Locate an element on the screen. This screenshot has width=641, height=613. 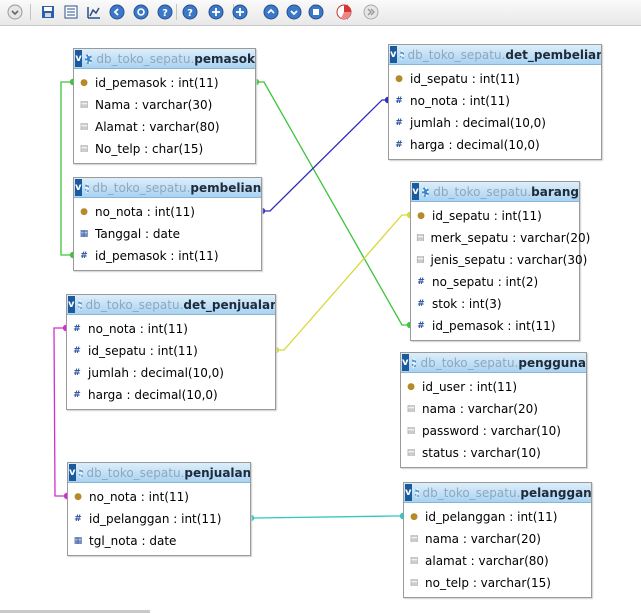
table-header: v db_toko_sepatu. barang is located at coordinates (495, 192).